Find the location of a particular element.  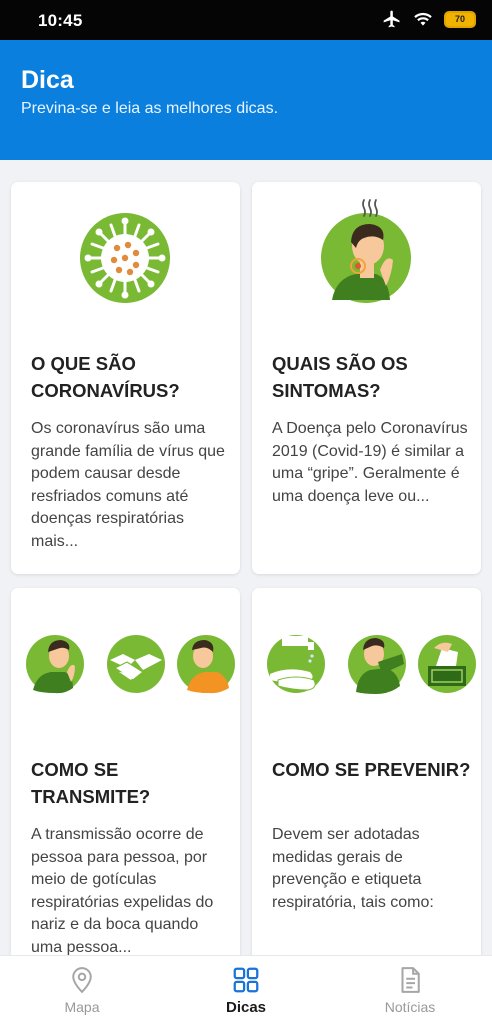

nav-label: Mapa is located at coordinates (82, 1007).